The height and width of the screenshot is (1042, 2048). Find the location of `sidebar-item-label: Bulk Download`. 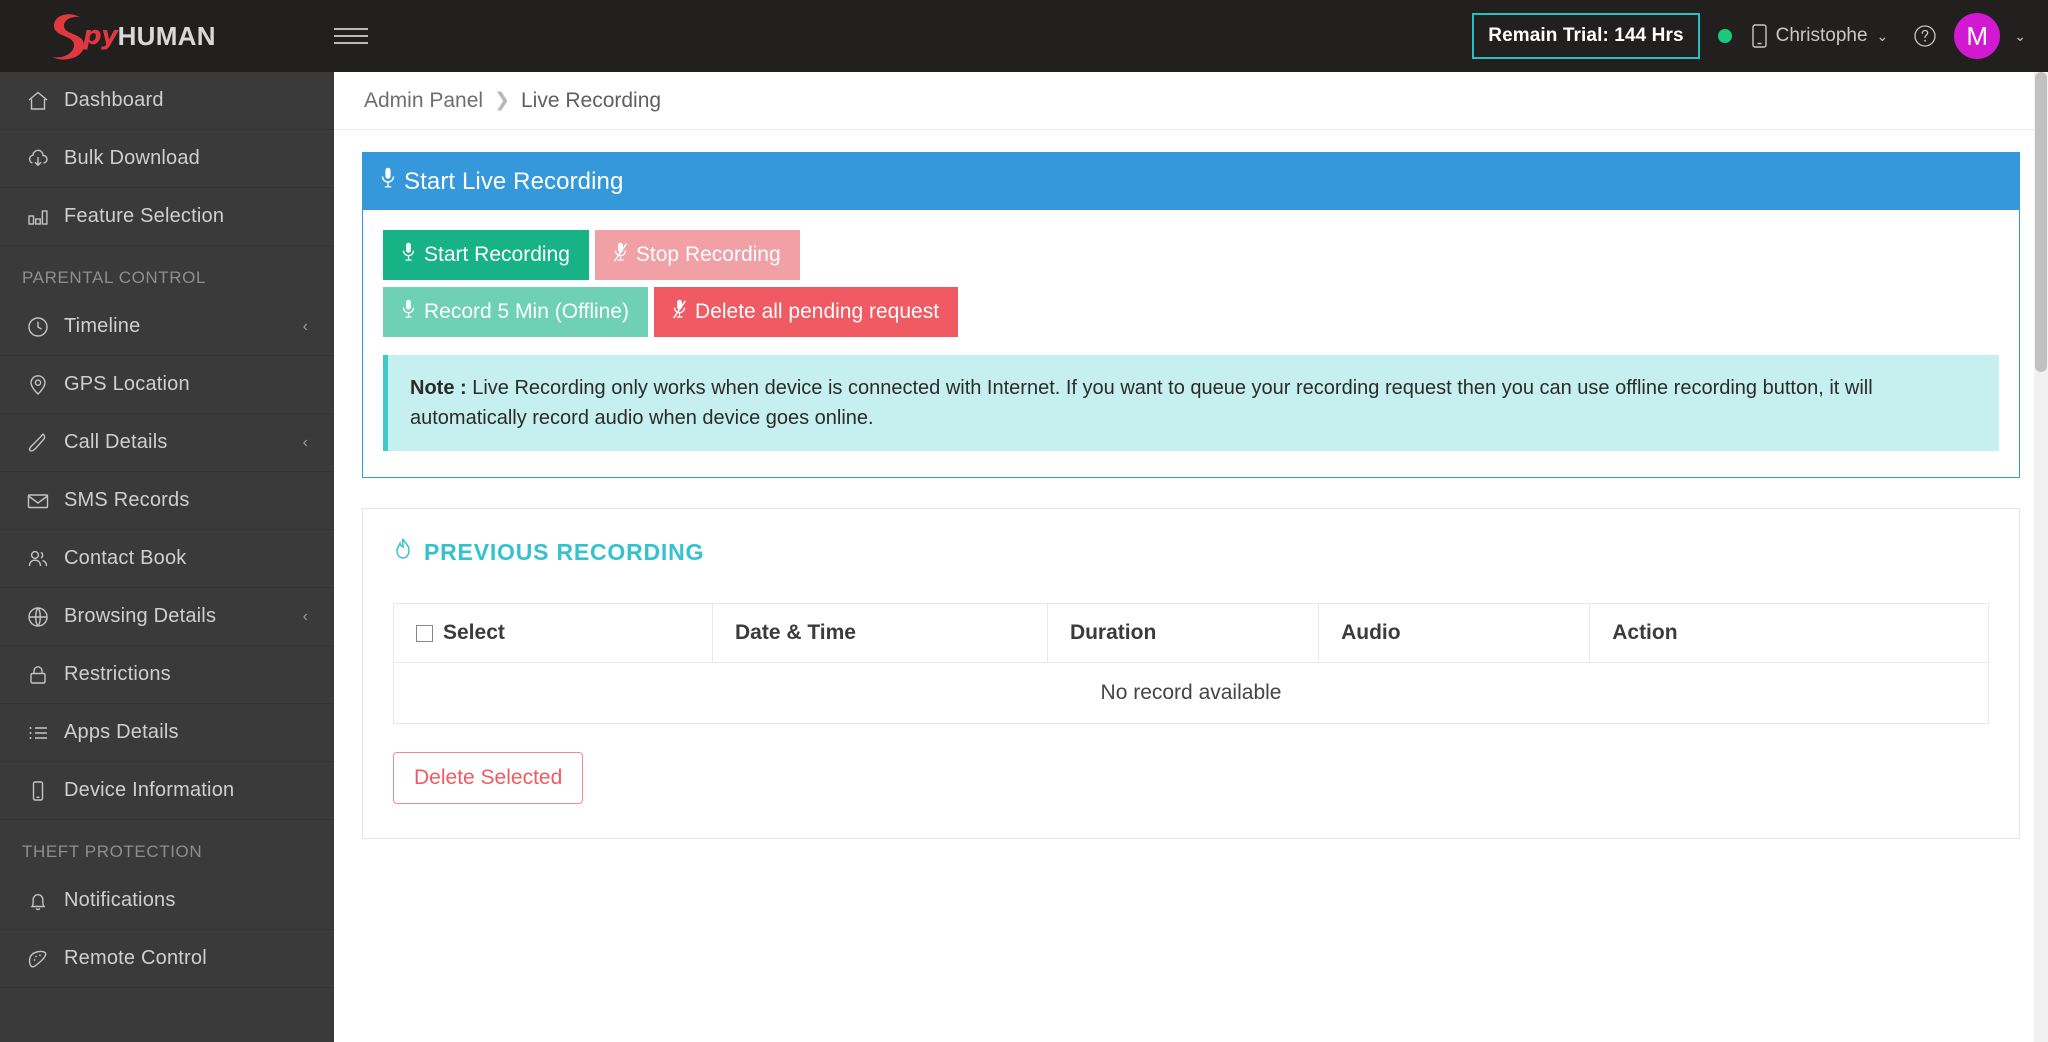

sidebar-item-label: Bulk Download is located at coordinates (132, 158).